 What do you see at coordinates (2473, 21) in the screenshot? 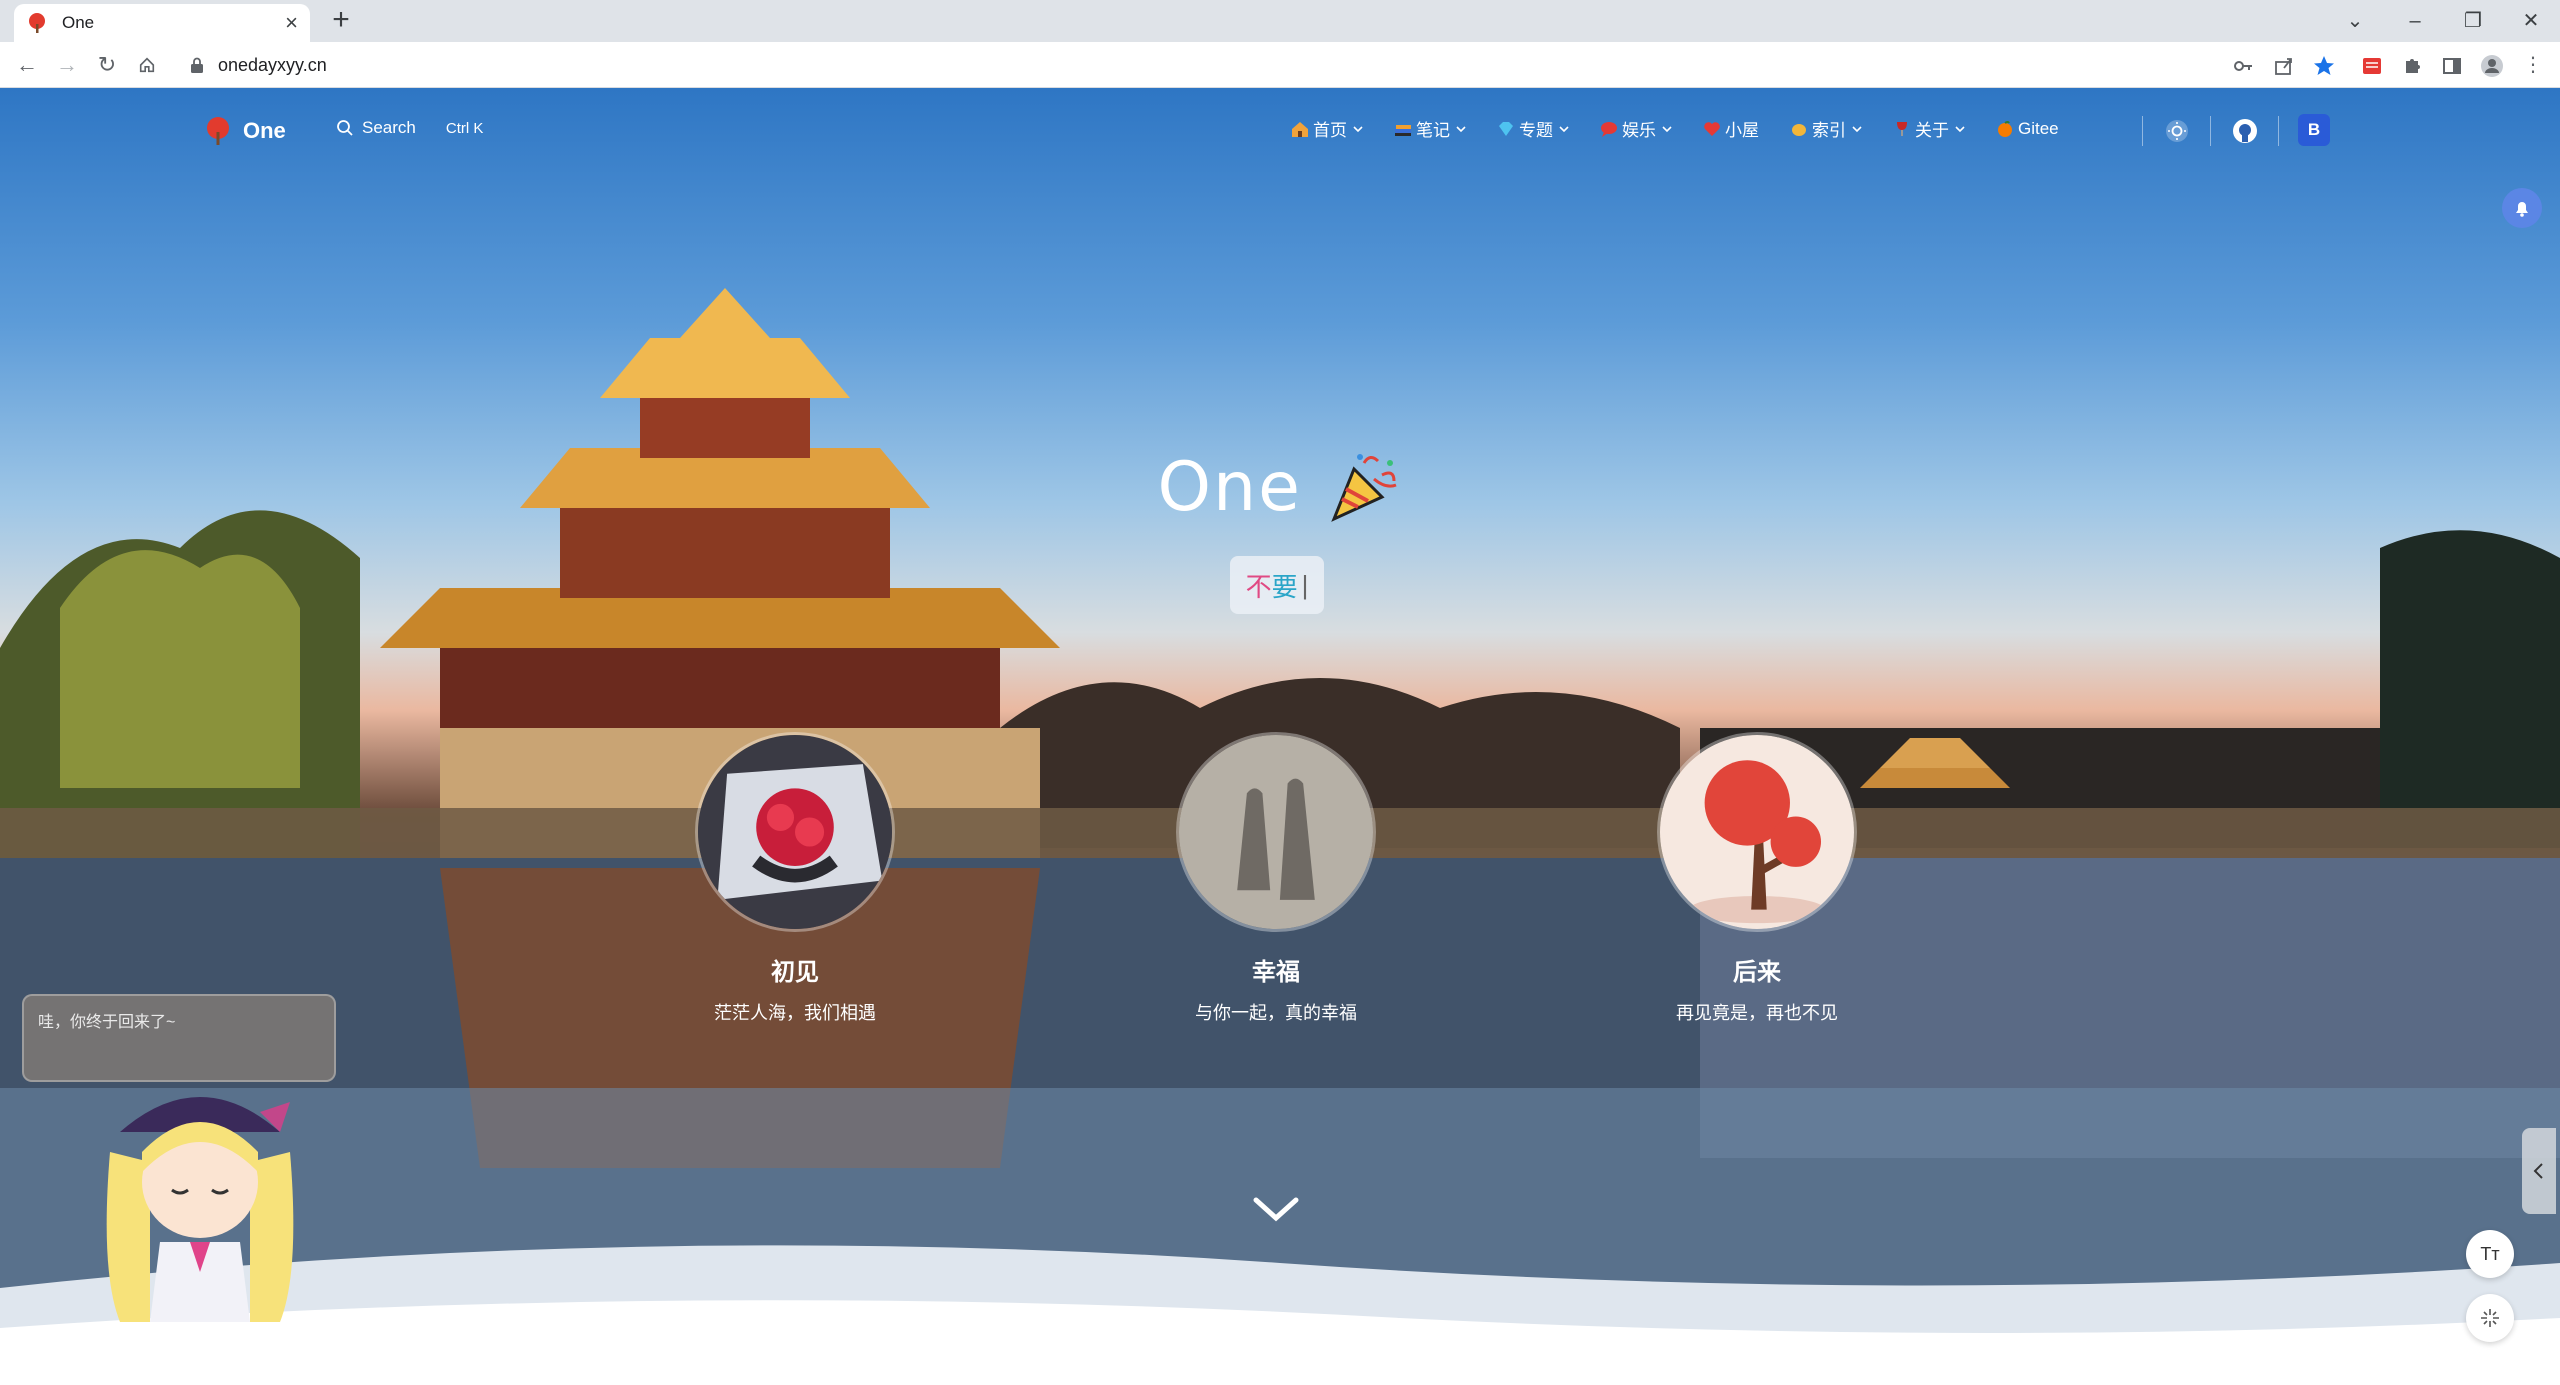
I see `restore-window-button: ❐` at bounding box center [2473, 21].